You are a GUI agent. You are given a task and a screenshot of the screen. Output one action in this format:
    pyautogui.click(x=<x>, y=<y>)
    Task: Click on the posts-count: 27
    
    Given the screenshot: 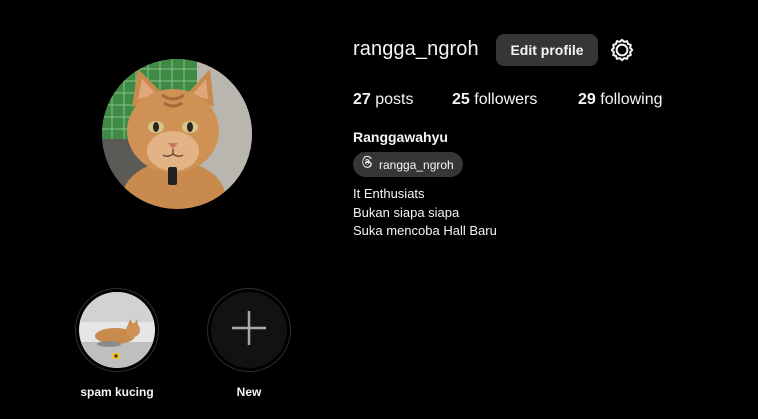 What is the action you would take?
    pyautogui.click(x=362, y=99)
    